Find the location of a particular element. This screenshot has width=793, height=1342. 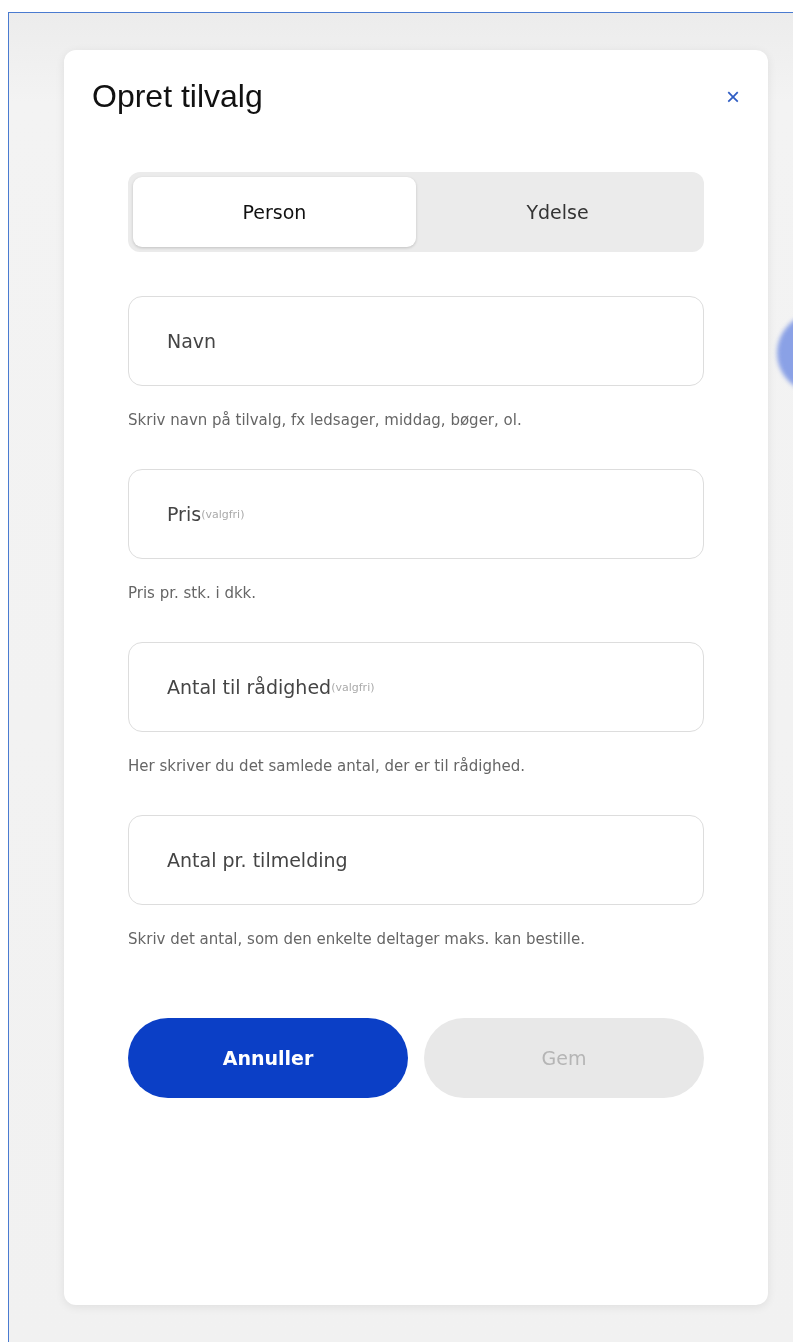

input-field: Antal pr. tilmelding is located at coordinates (416, 860).